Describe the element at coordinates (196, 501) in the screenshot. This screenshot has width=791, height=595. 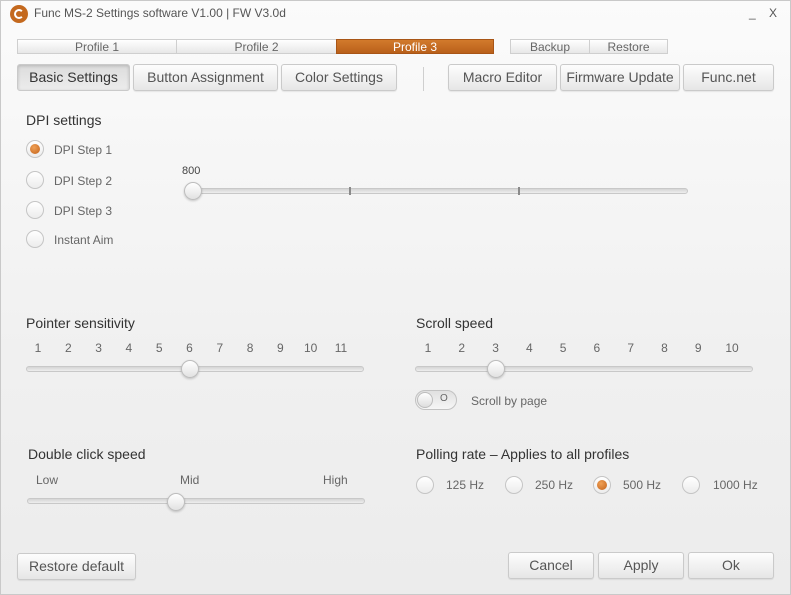
I see `double-click-speed-track` at that location.